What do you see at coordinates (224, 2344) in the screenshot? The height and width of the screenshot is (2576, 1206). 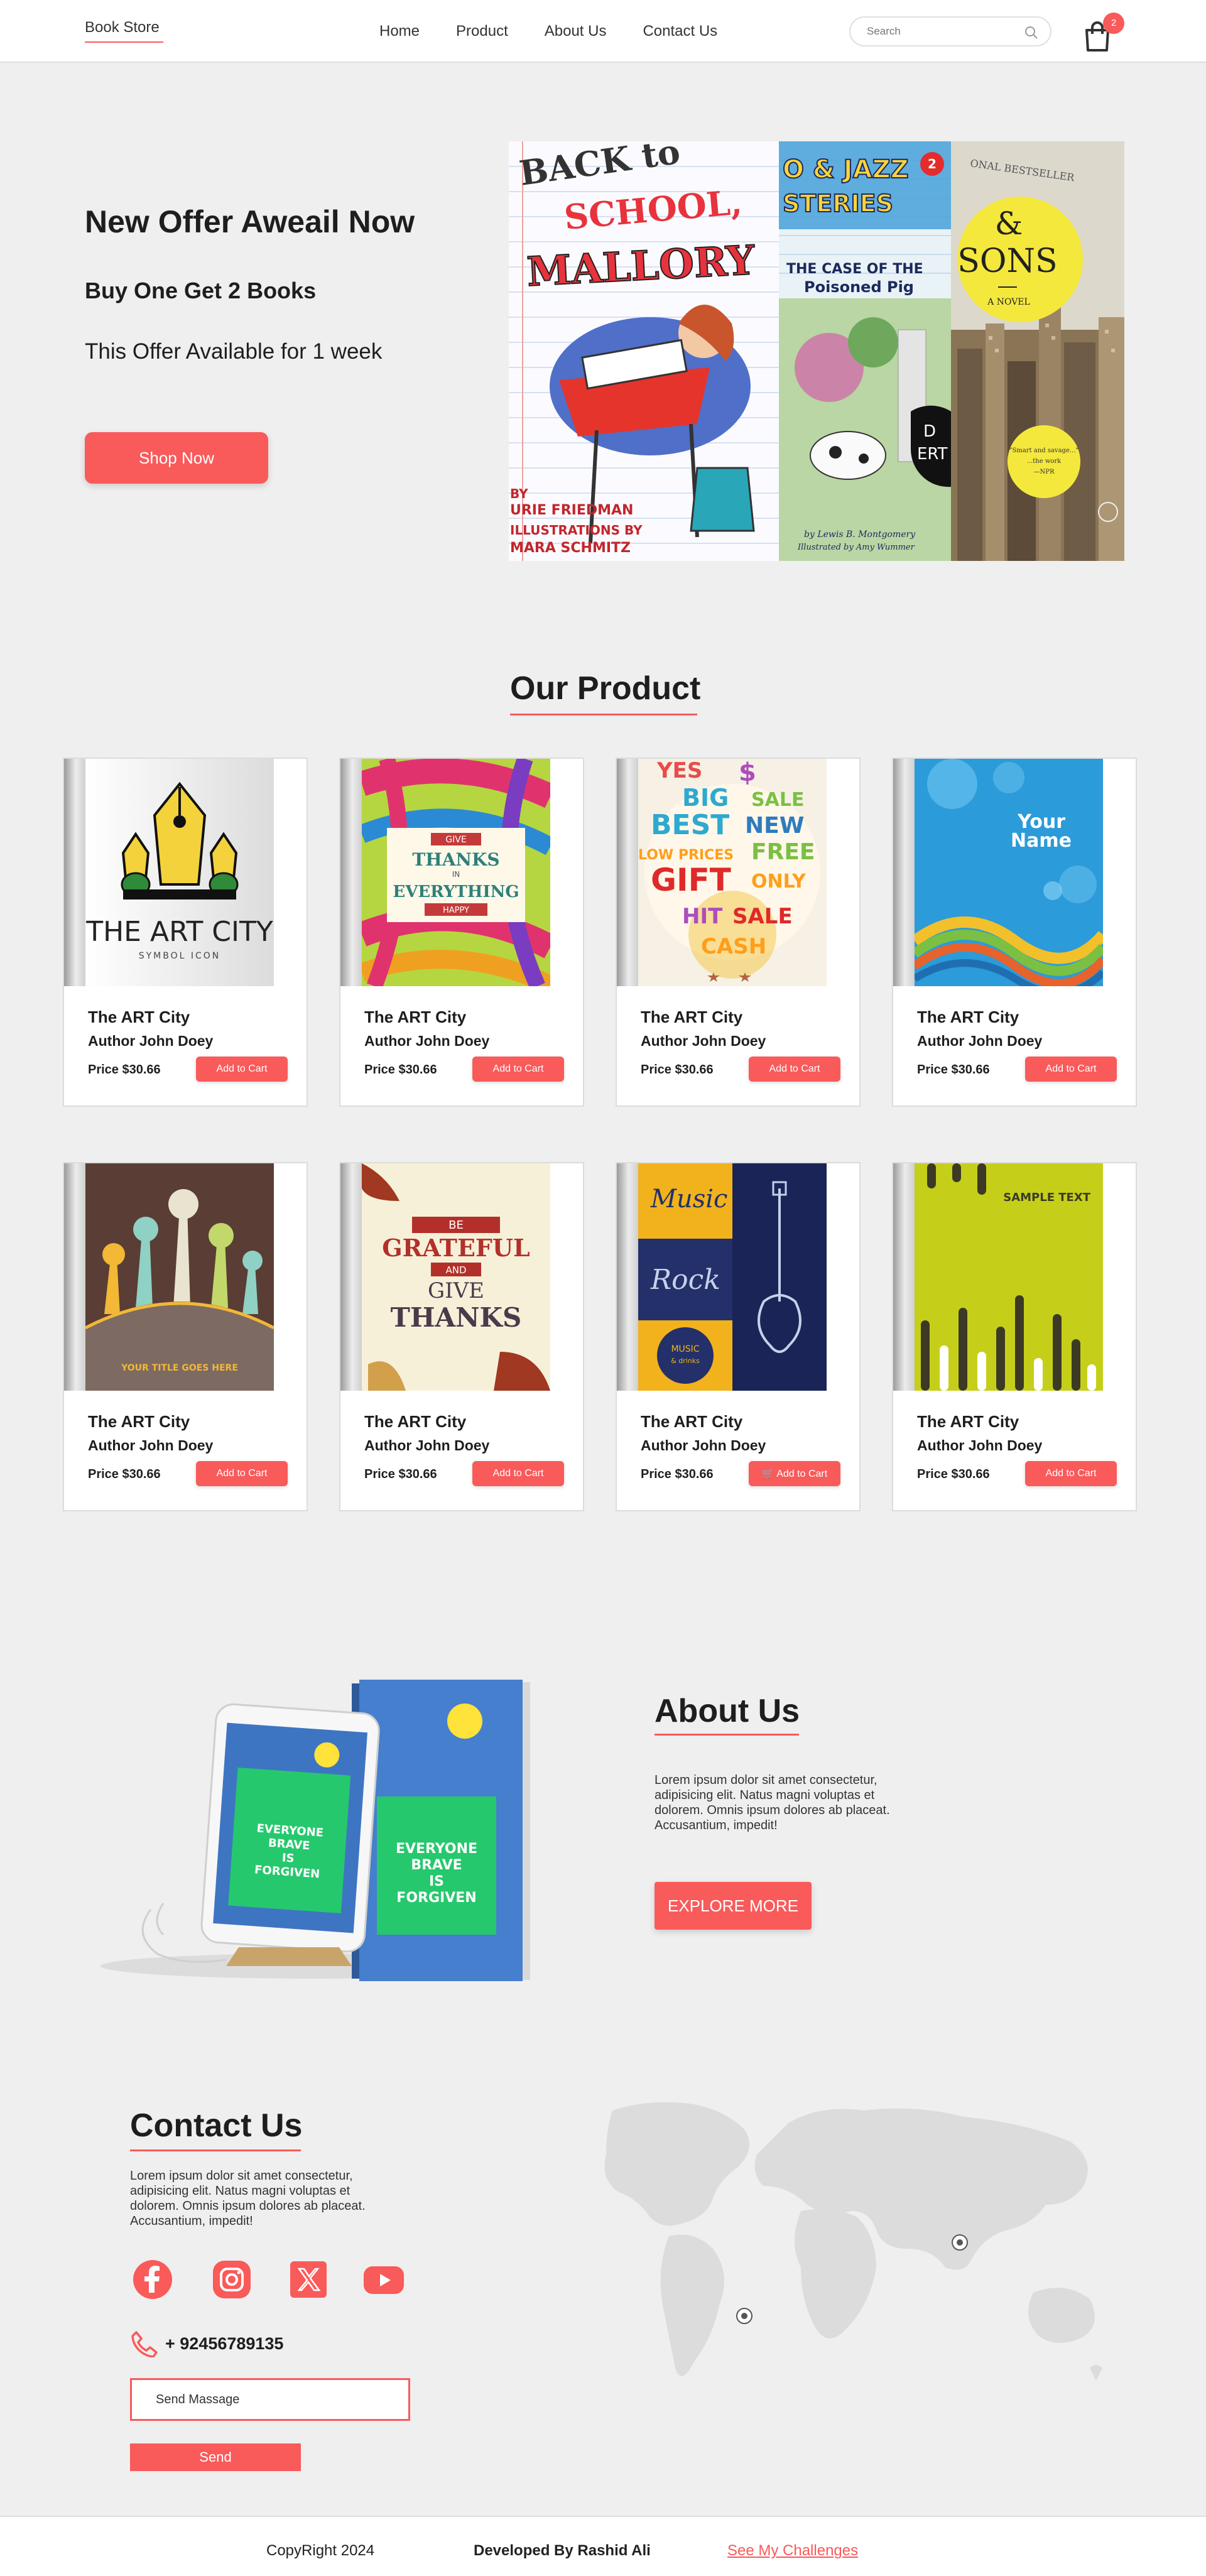 I see `phone-number: + 92456789135` at bounding box center [224, 2344].